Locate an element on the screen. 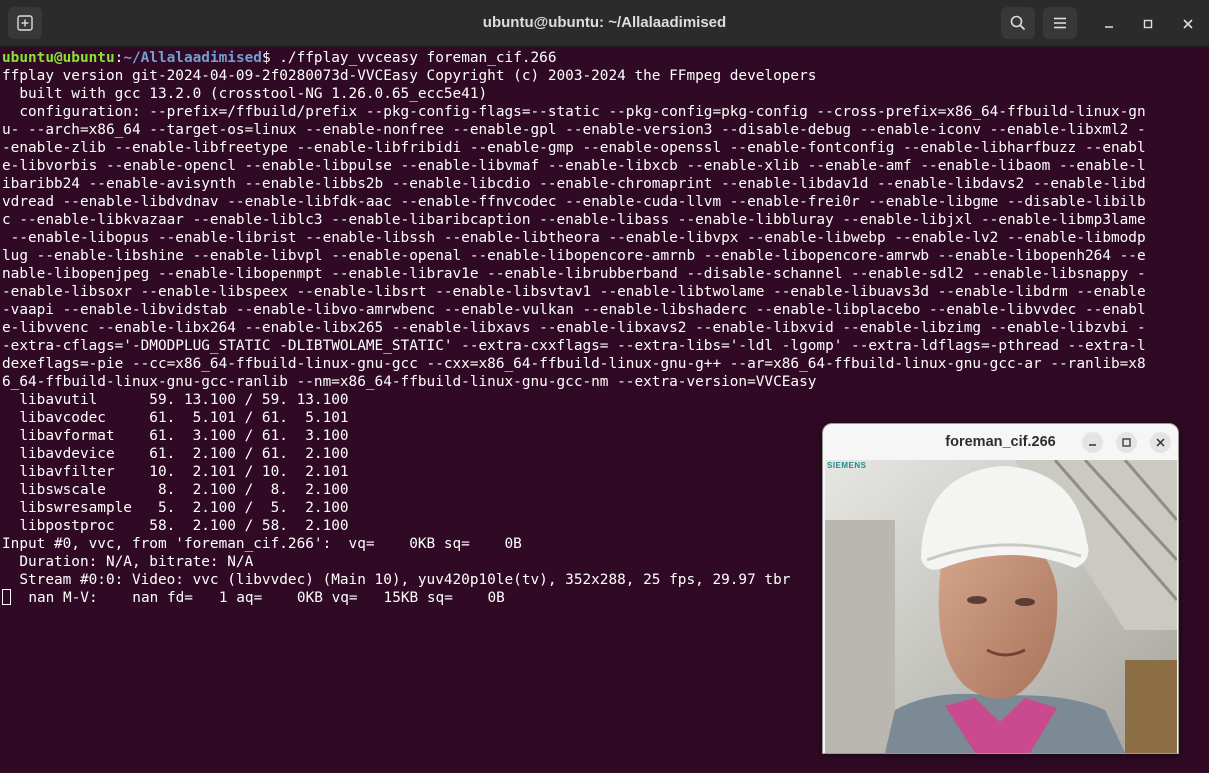 The image size is (1209, 773). search-icon is located at coordinates (1018, 23).